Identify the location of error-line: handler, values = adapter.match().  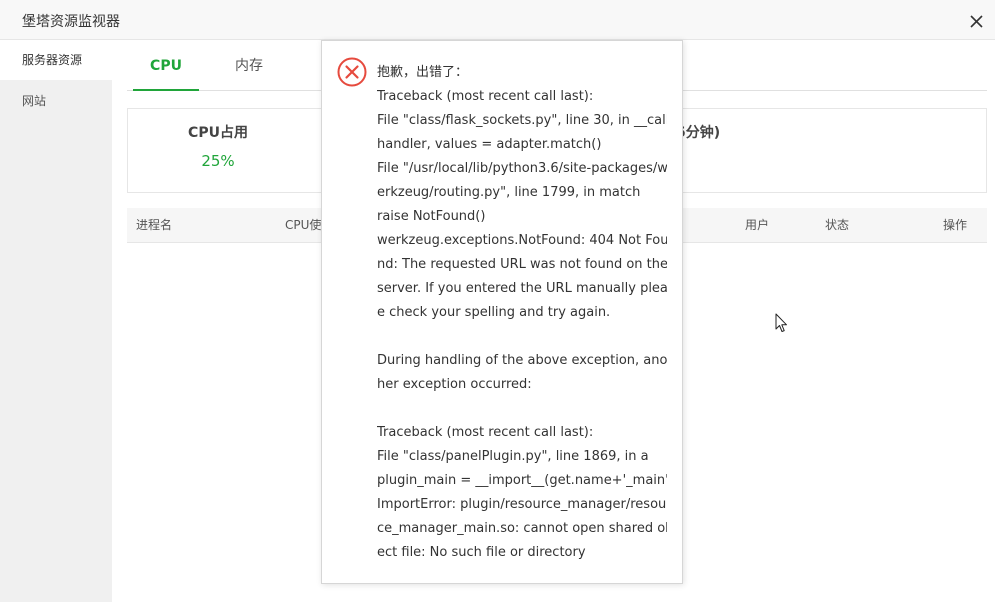
(489, 144).